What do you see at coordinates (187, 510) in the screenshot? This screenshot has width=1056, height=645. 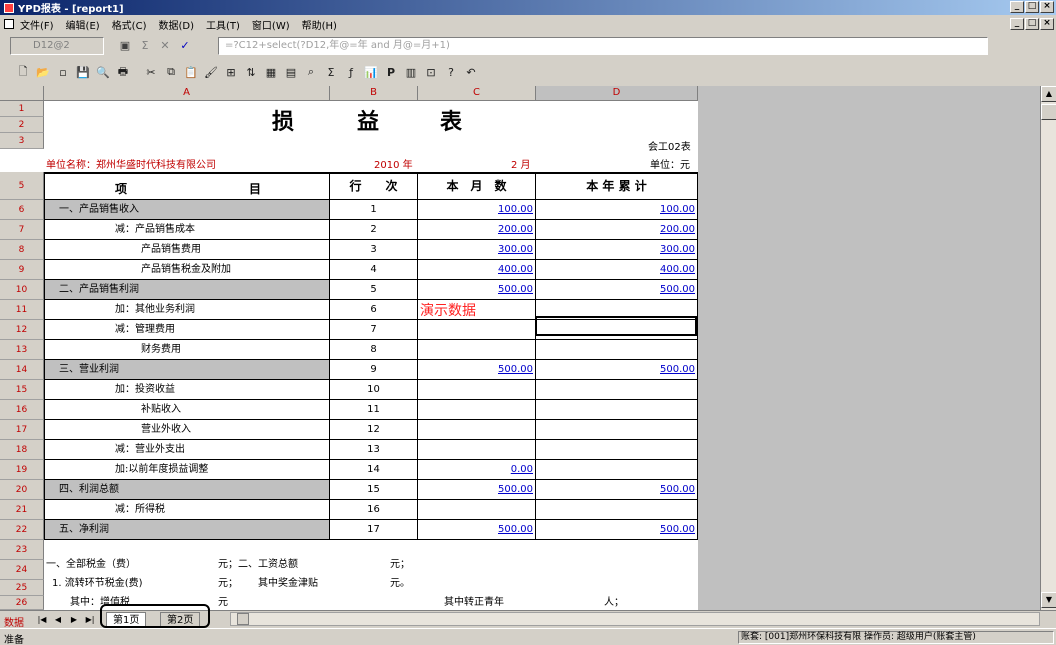 I see `row-item-cell: 减：所得税` at bounding box center [187, 510].